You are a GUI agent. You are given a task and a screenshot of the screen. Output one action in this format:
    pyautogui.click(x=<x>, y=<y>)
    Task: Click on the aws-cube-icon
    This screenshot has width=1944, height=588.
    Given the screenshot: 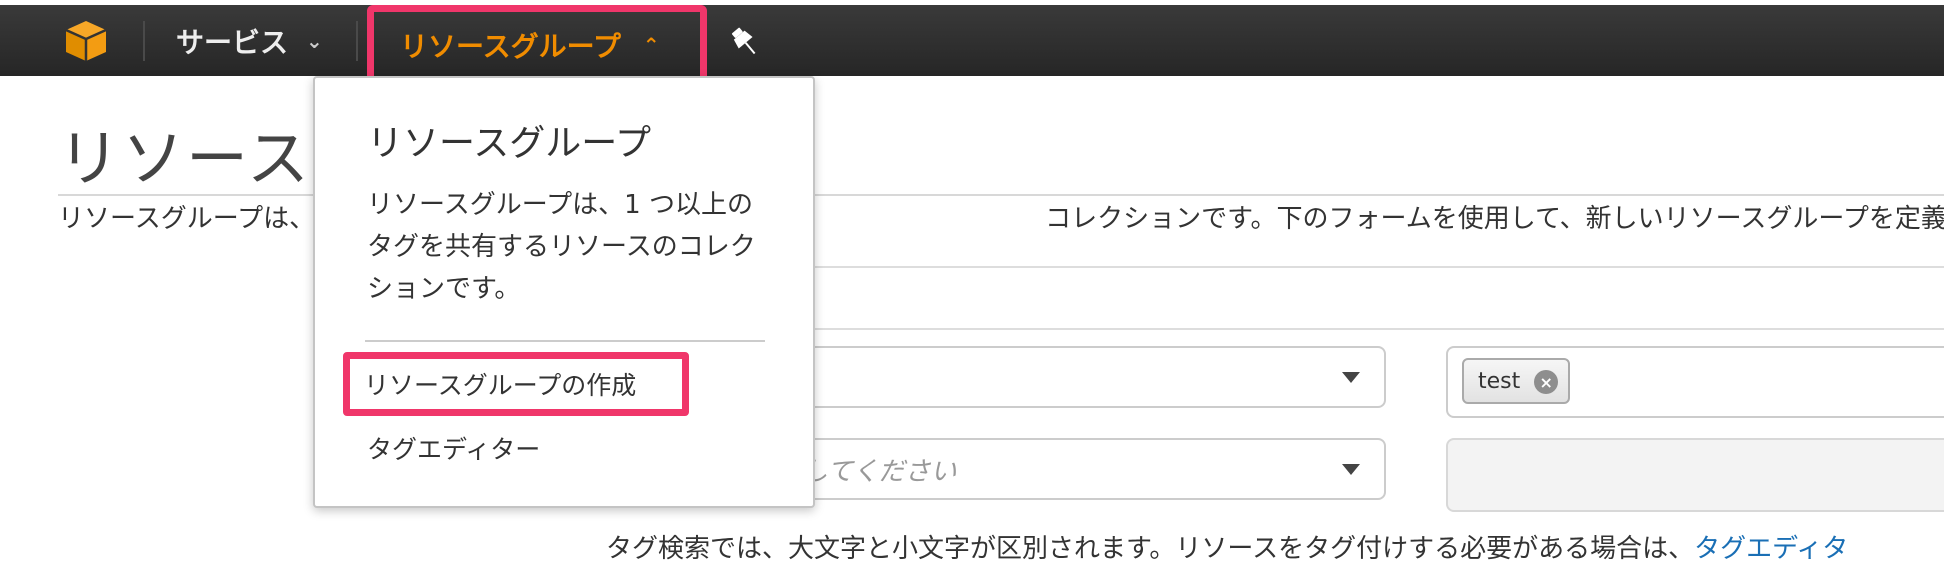 What is the action you would take?
    pyautogui.click(x=86, y=41)
    